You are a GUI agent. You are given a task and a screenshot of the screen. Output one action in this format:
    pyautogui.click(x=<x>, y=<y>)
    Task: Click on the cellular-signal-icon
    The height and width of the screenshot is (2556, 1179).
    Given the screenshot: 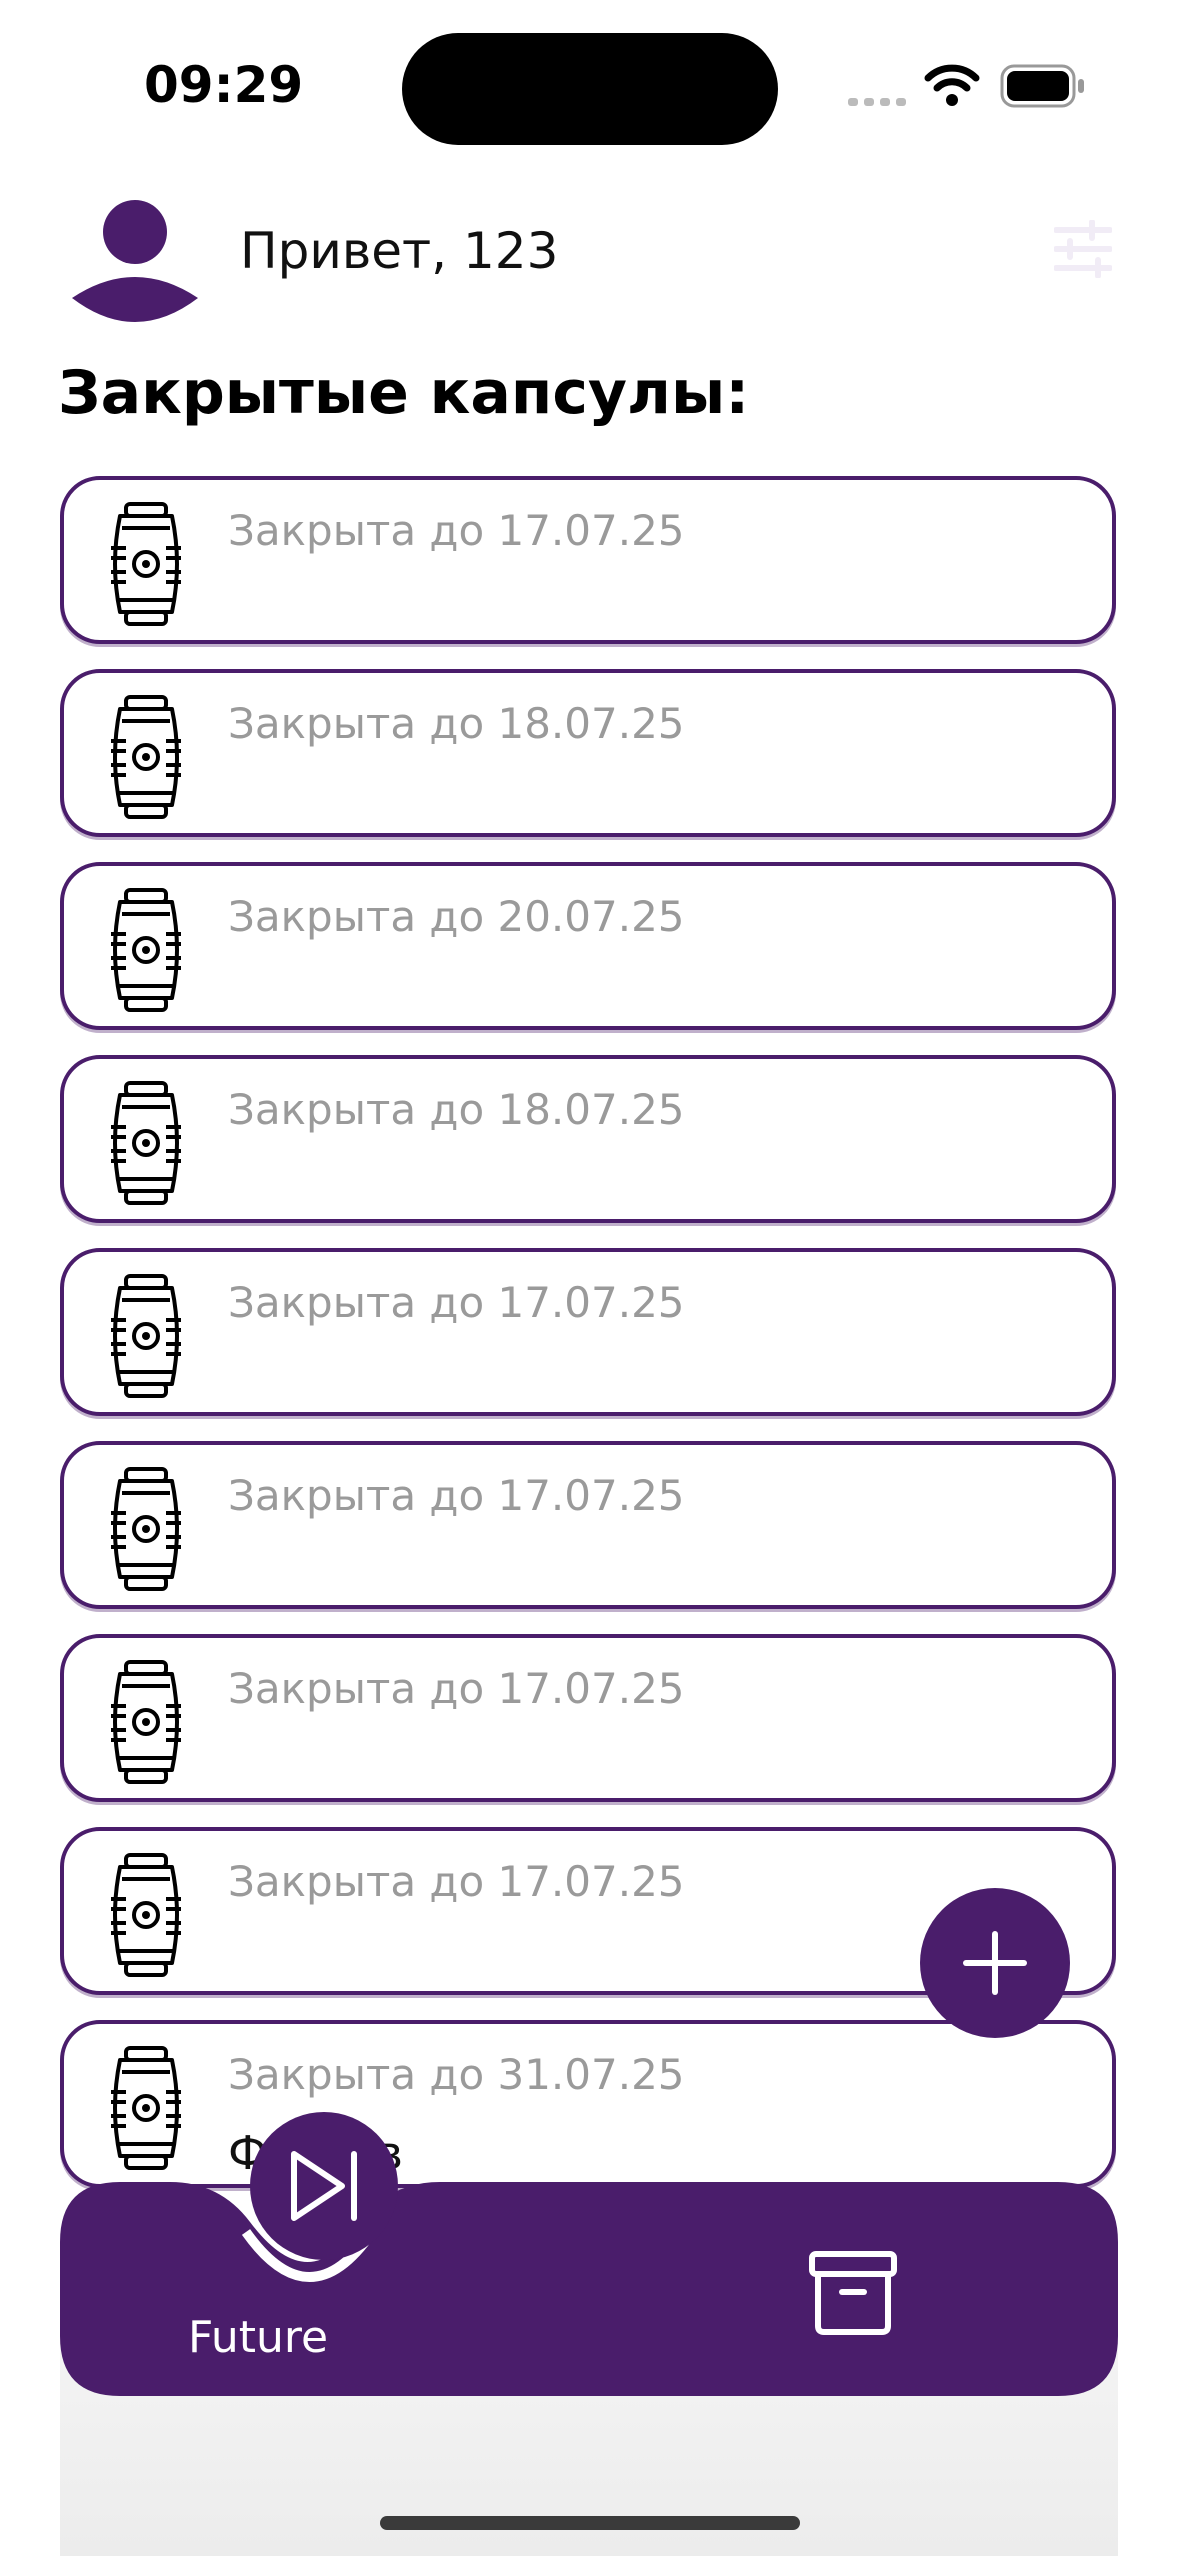 What is the action you would take?
    pyautogui.click(x=877, y=102)
    